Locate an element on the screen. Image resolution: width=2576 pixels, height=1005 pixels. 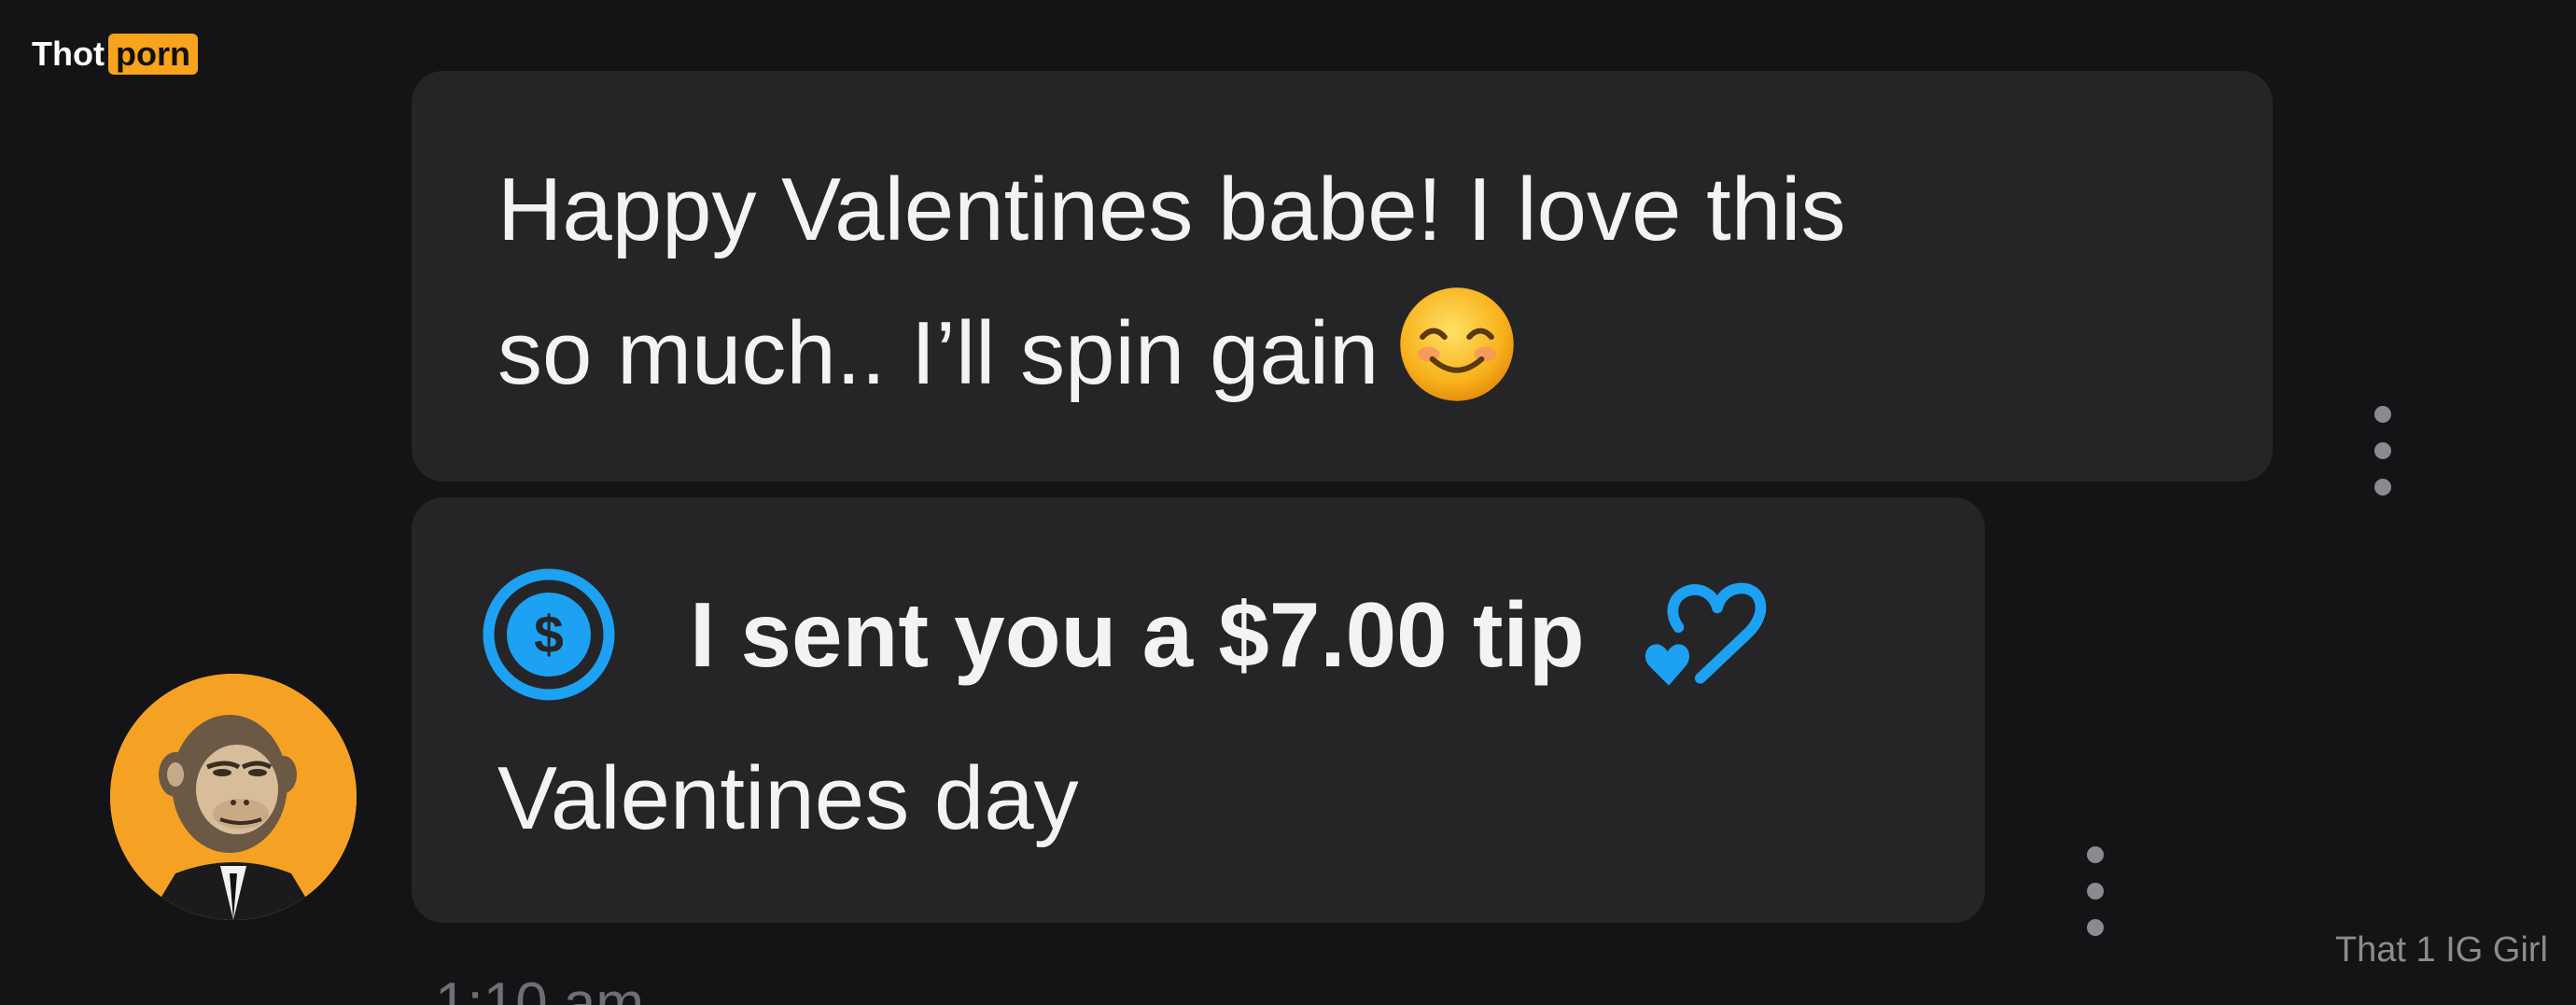
tip-note: Valentines day is located at coordinates (788, 798).